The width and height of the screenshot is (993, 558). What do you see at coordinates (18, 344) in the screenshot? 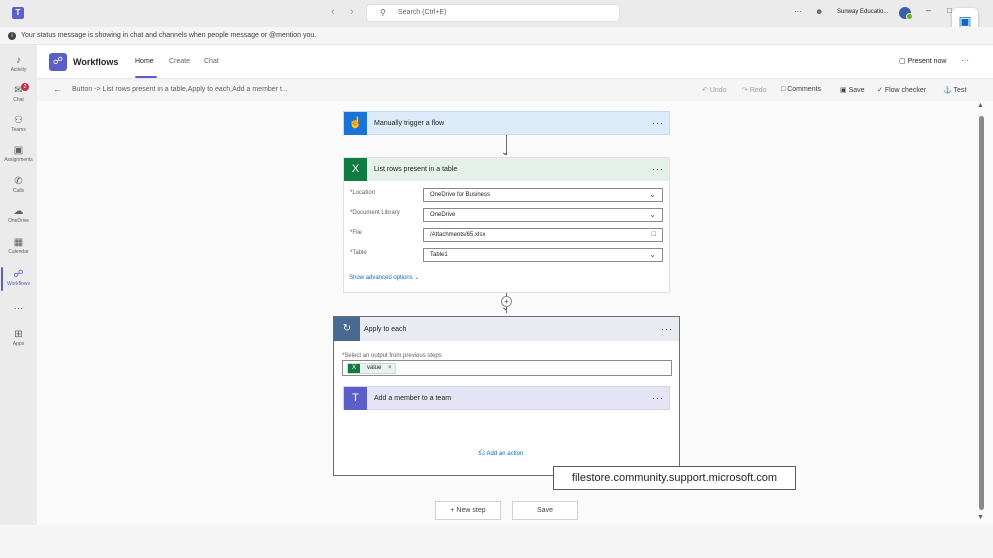
I see `rail-label: Apps` at bounding box center [18, 344].